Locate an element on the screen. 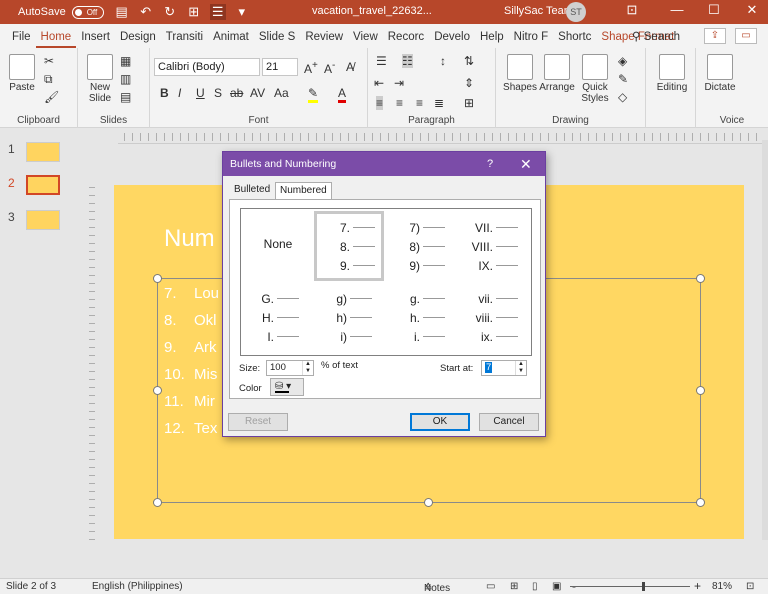 The width and height of the screenshot is (768, 594). ok-button: OK is located at coordinates (440, 422).